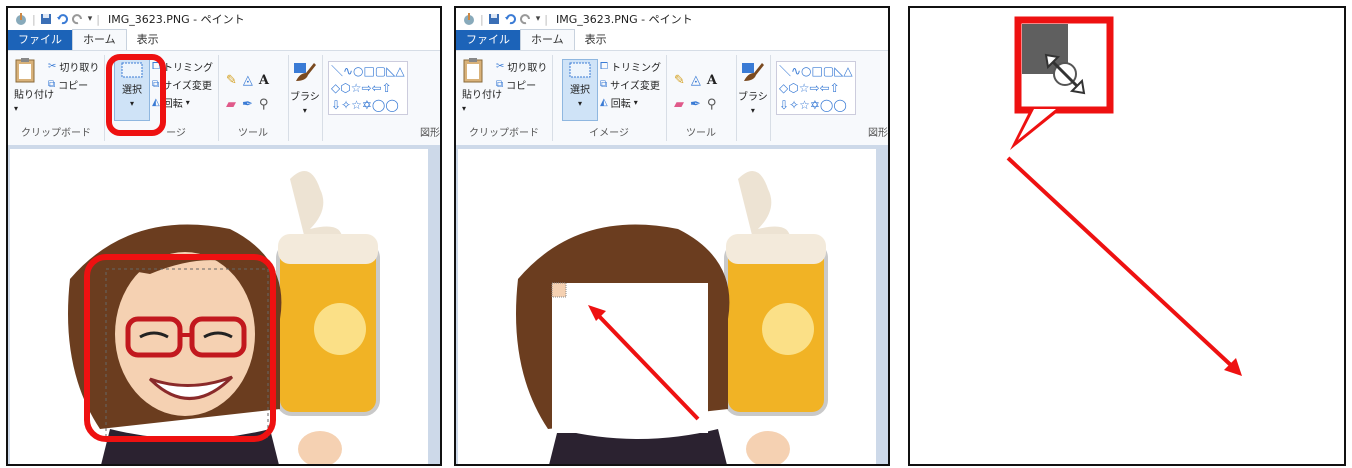 The width and height of the screenshot is (1352, 468). What do you see at coordinates (56, 98) in the screenshot?
I see `clipboard-group: 貼り付け ▾ ✂ 切り取り ⧉ コピー クリップボード` at bounding box center [56, 98].